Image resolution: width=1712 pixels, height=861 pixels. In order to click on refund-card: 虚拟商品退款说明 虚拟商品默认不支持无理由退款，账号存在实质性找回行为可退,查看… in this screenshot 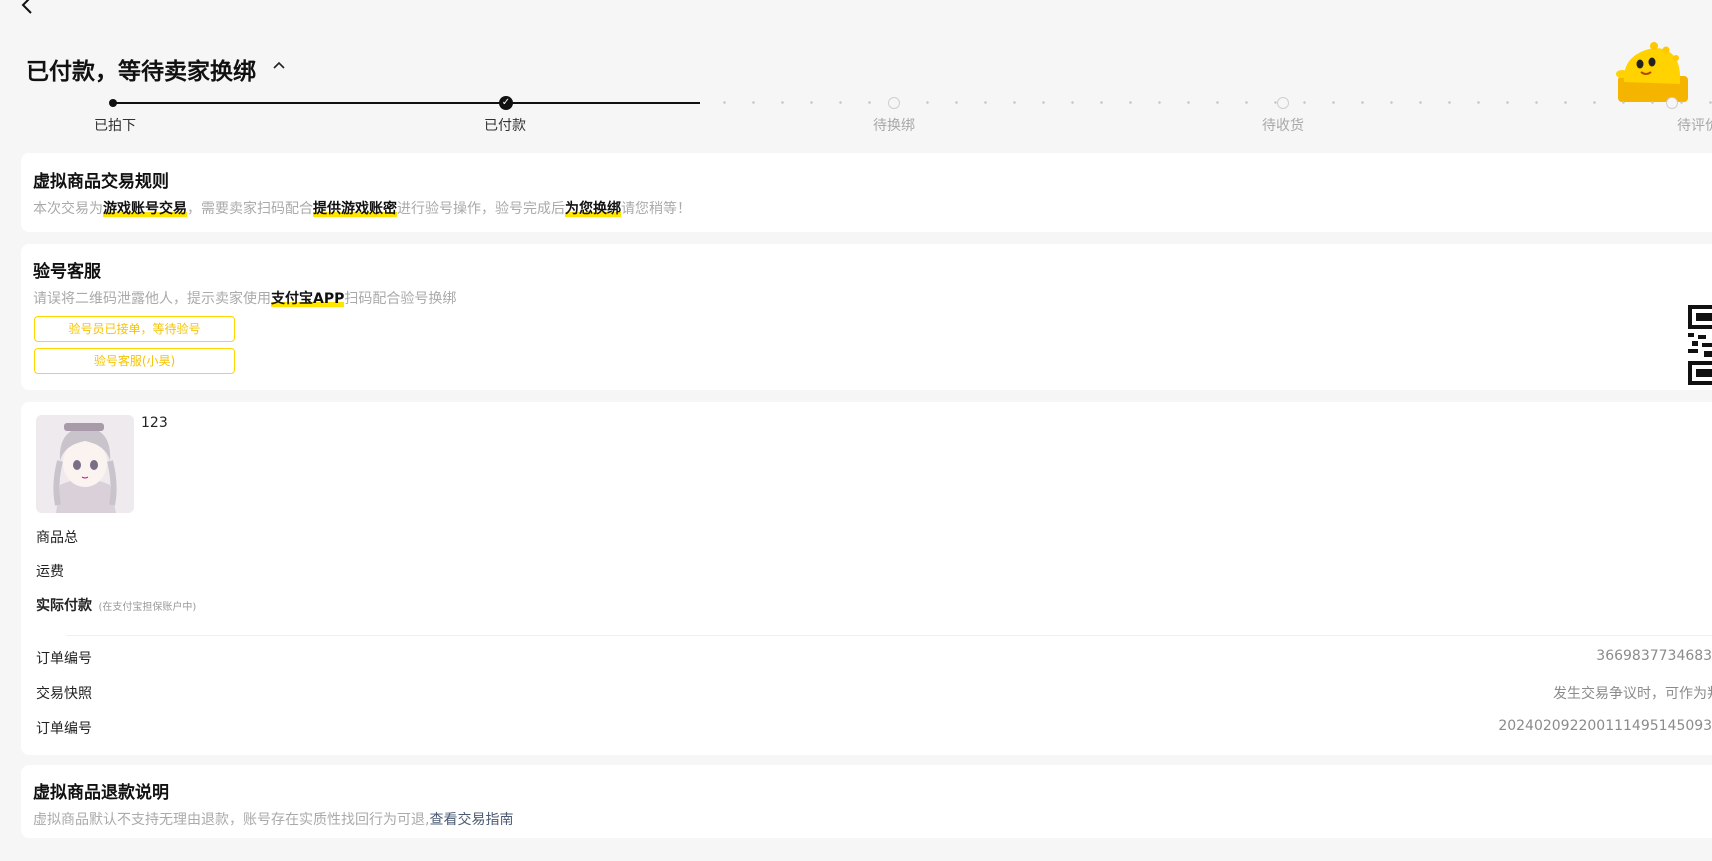, I will do `click(866, 801)`.